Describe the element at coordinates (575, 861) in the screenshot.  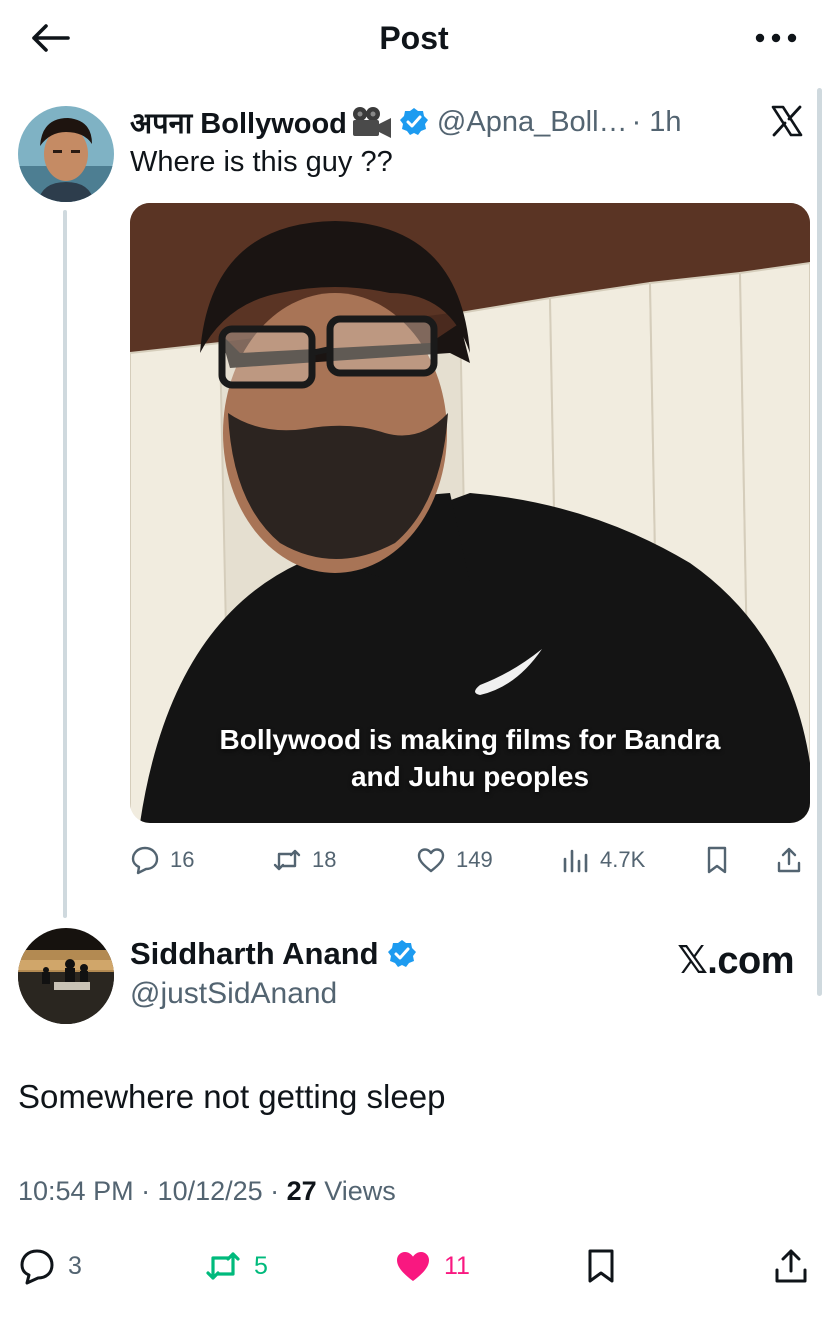
I see `views-chart-icon` at that location.